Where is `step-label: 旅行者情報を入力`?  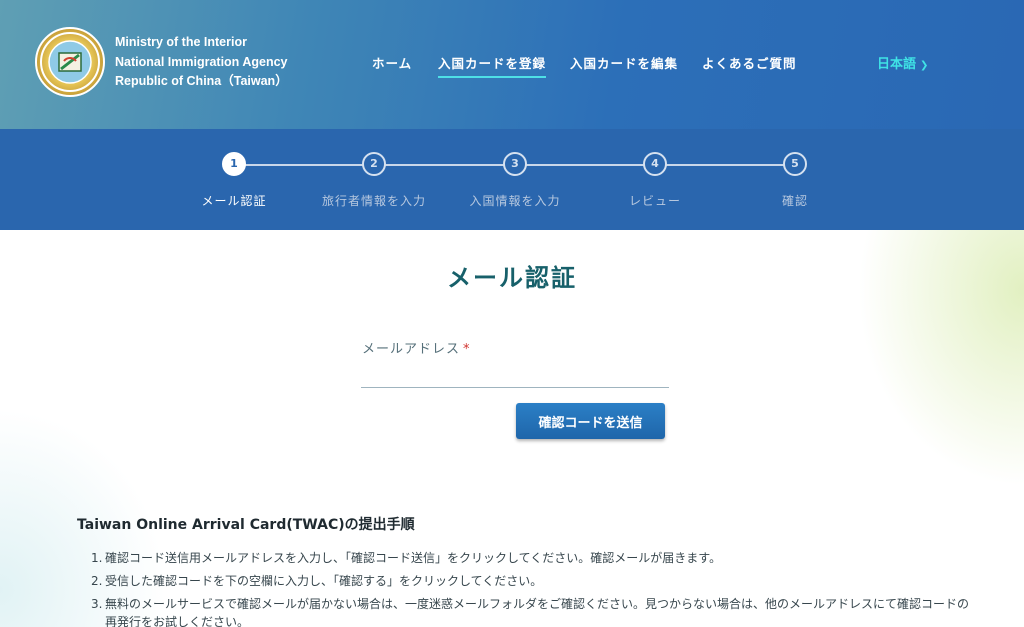 step-label: 旅行者情報を入力 is located at coordinates (373, 201).